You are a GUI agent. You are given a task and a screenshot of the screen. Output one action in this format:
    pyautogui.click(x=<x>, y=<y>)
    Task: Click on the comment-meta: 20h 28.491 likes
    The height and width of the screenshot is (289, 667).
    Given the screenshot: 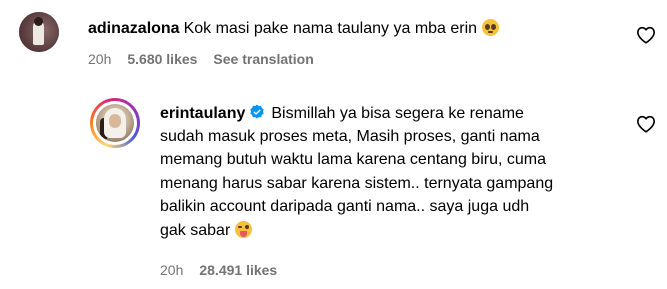 What is the action you would take?
    pyautogui.click(x=226, y=270)
    